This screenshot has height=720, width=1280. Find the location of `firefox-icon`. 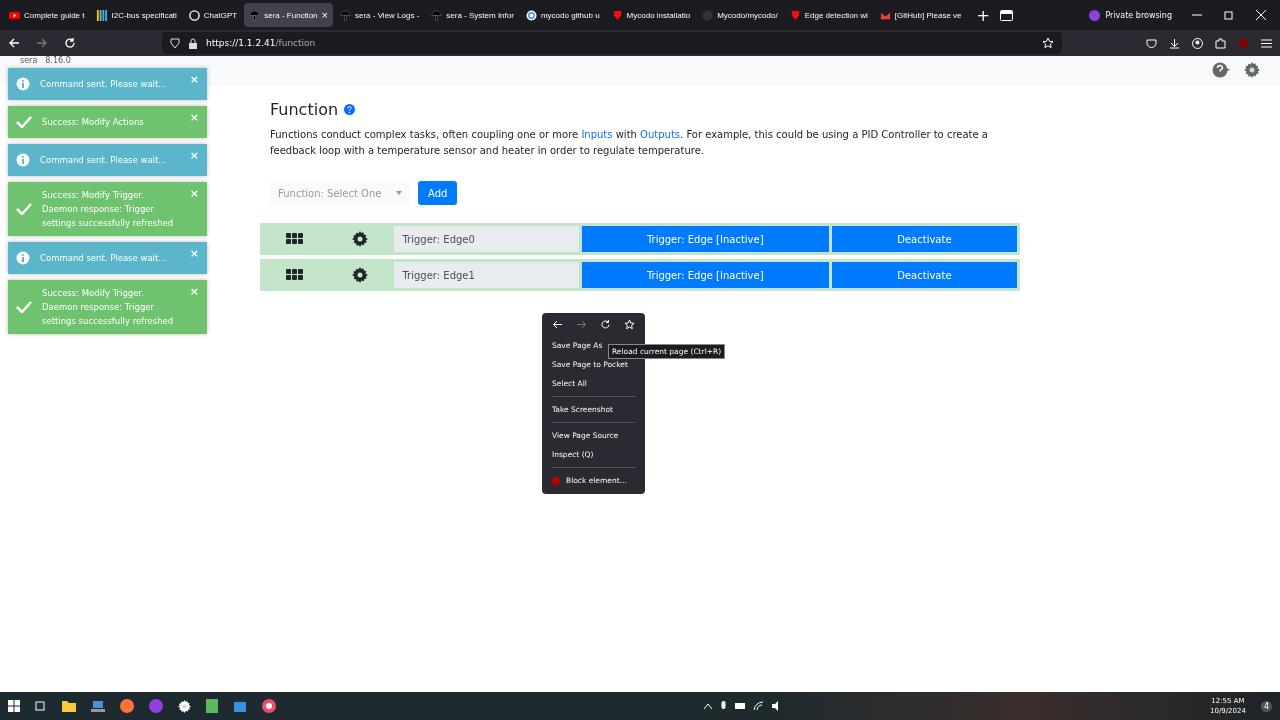

firefox-icon is located at coordinates (127, 706).